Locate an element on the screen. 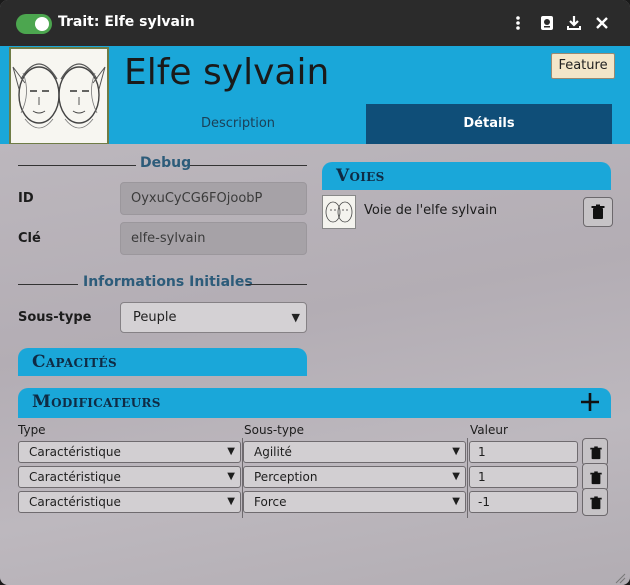  subtype-label: Sous-type is located at coordinates (55, 317).